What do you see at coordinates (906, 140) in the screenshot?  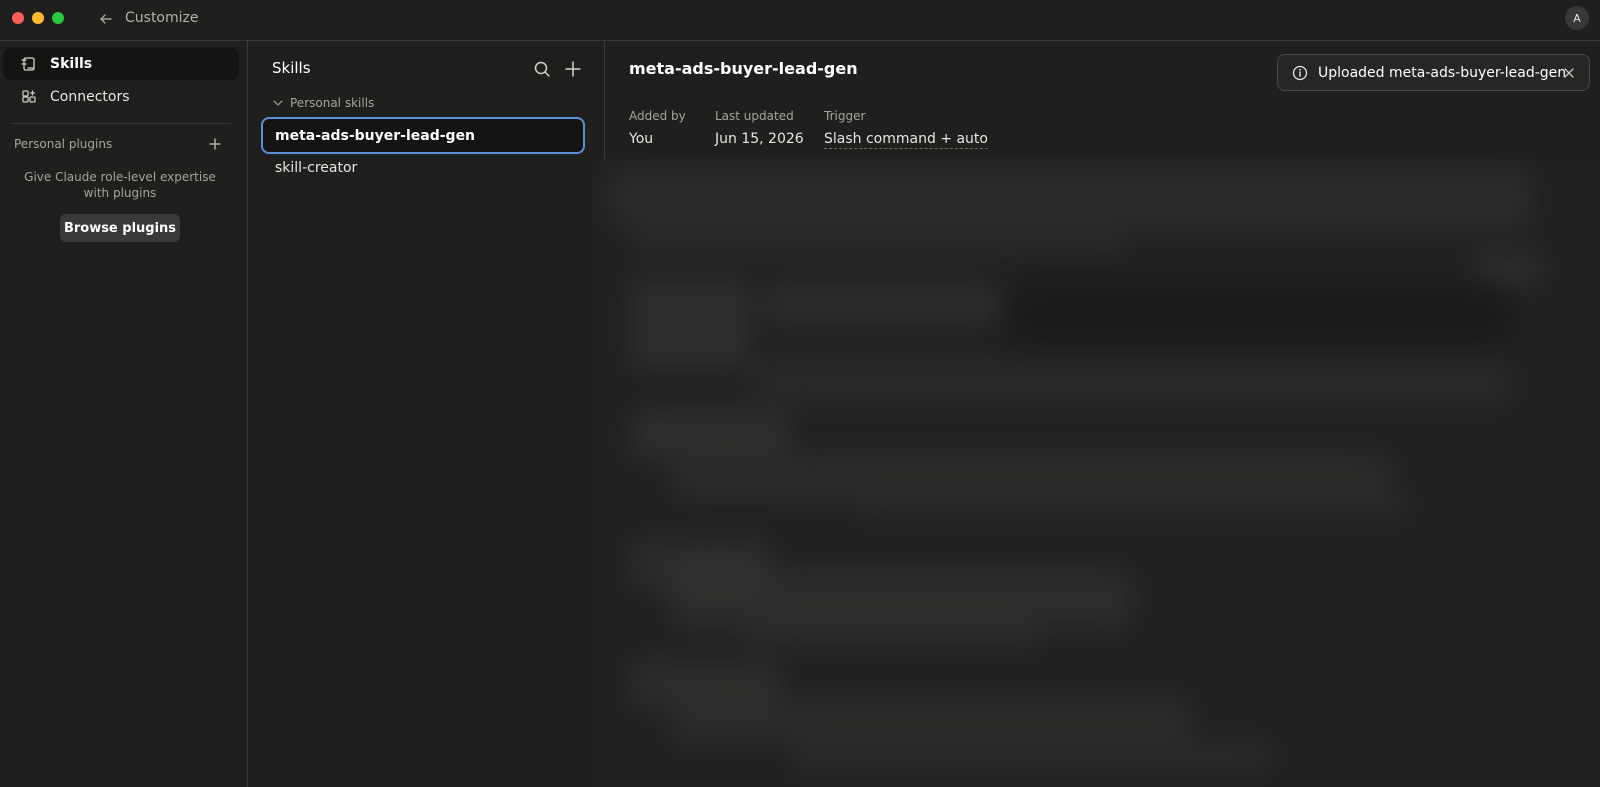 I see `trigger-value: Slash command + auto` at bounding box center [906, 140].